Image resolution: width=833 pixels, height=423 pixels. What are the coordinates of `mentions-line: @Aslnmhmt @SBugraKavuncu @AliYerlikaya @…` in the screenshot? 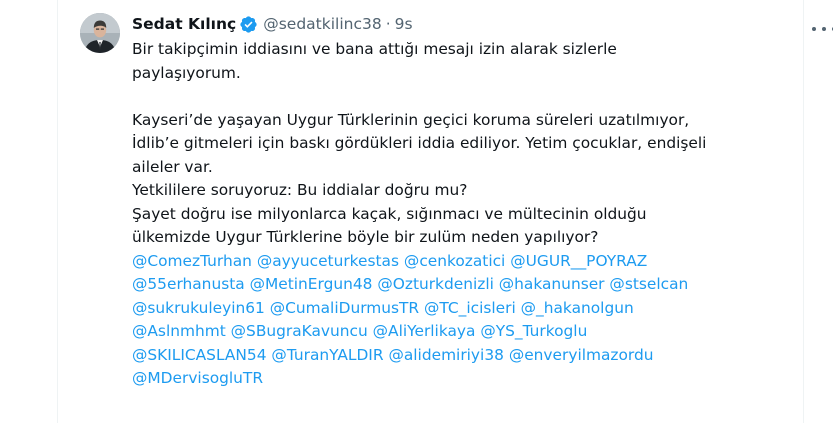 It's located at (464, 332).